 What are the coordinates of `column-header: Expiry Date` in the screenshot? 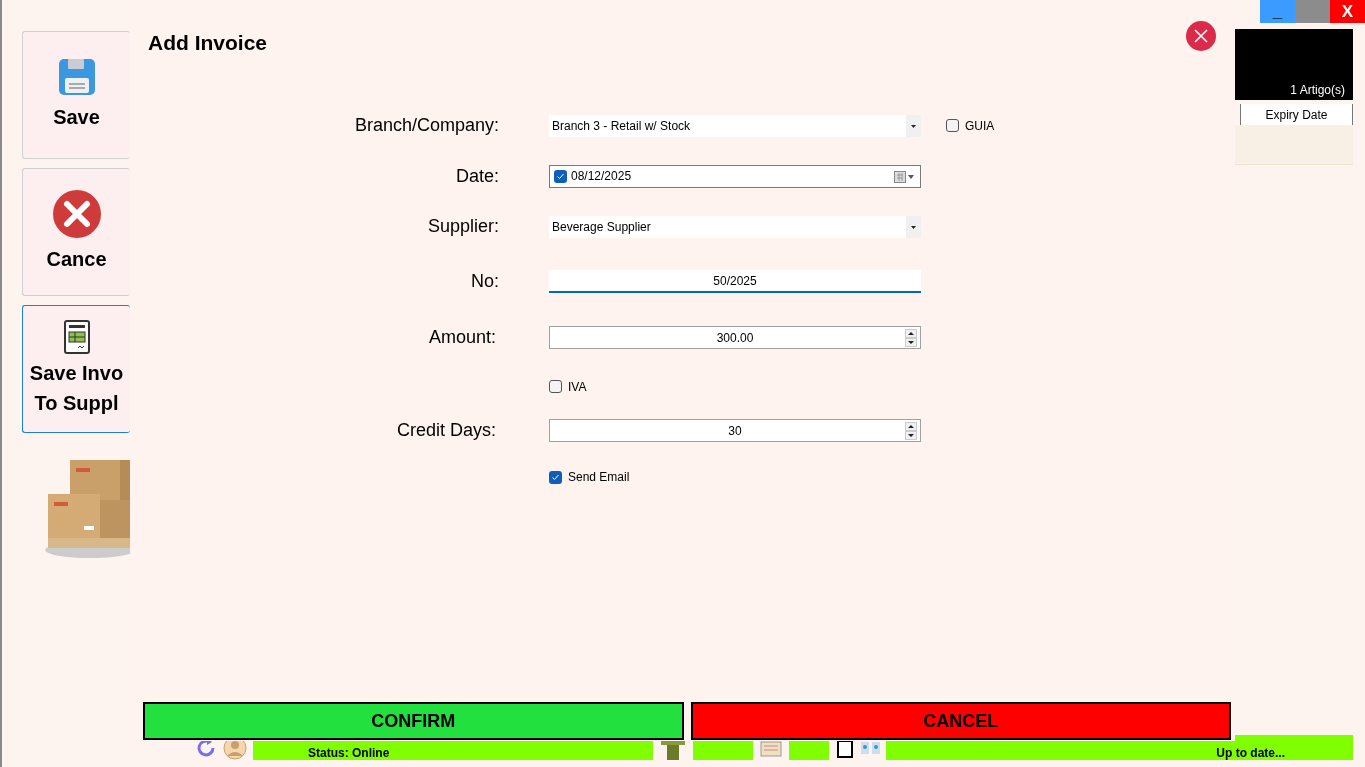 It's located at (1296, 114).